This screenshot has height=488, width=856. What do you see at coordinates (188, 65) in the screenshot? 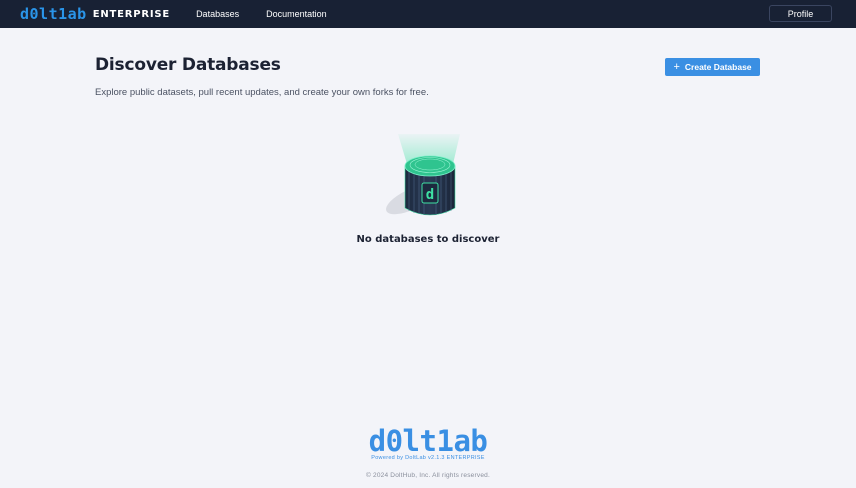
I see `page-title: Discover Databases` at bounding box center [188, 65].